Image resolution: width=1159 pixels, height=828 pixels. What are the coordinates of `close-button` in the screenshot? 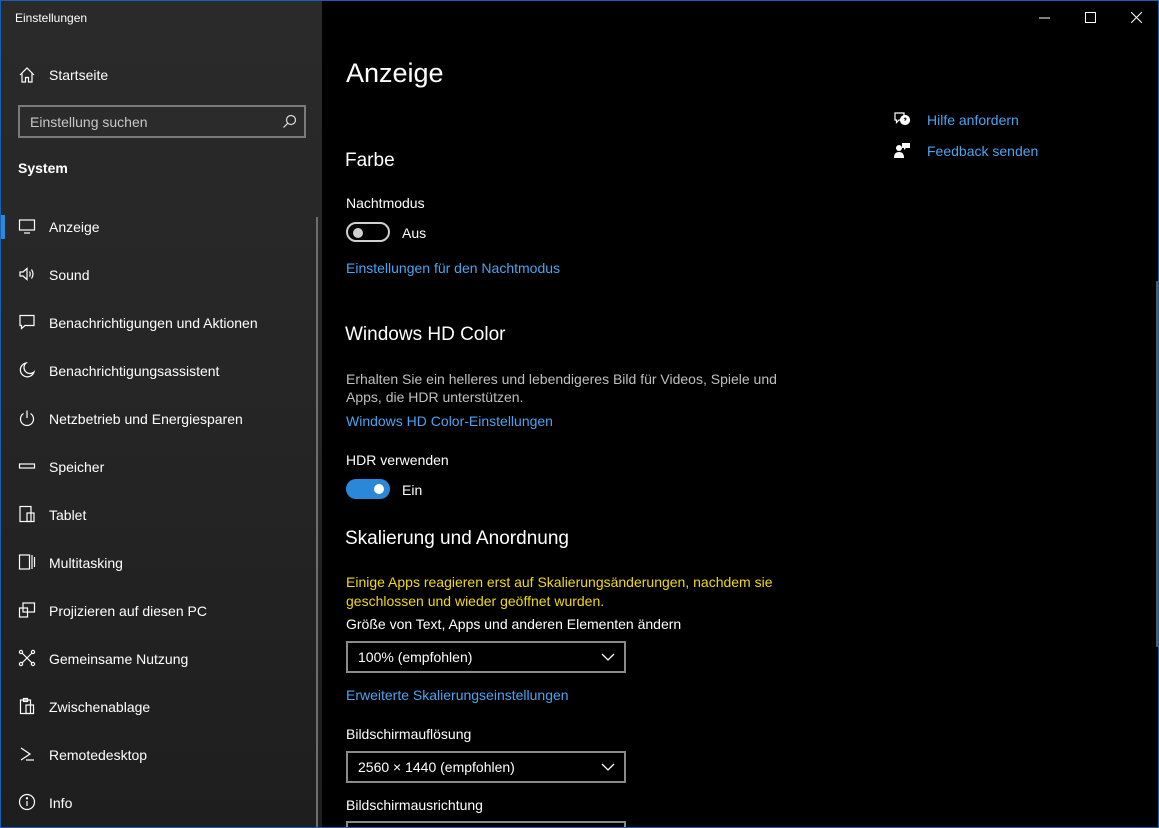 It's located at (1136, 18).